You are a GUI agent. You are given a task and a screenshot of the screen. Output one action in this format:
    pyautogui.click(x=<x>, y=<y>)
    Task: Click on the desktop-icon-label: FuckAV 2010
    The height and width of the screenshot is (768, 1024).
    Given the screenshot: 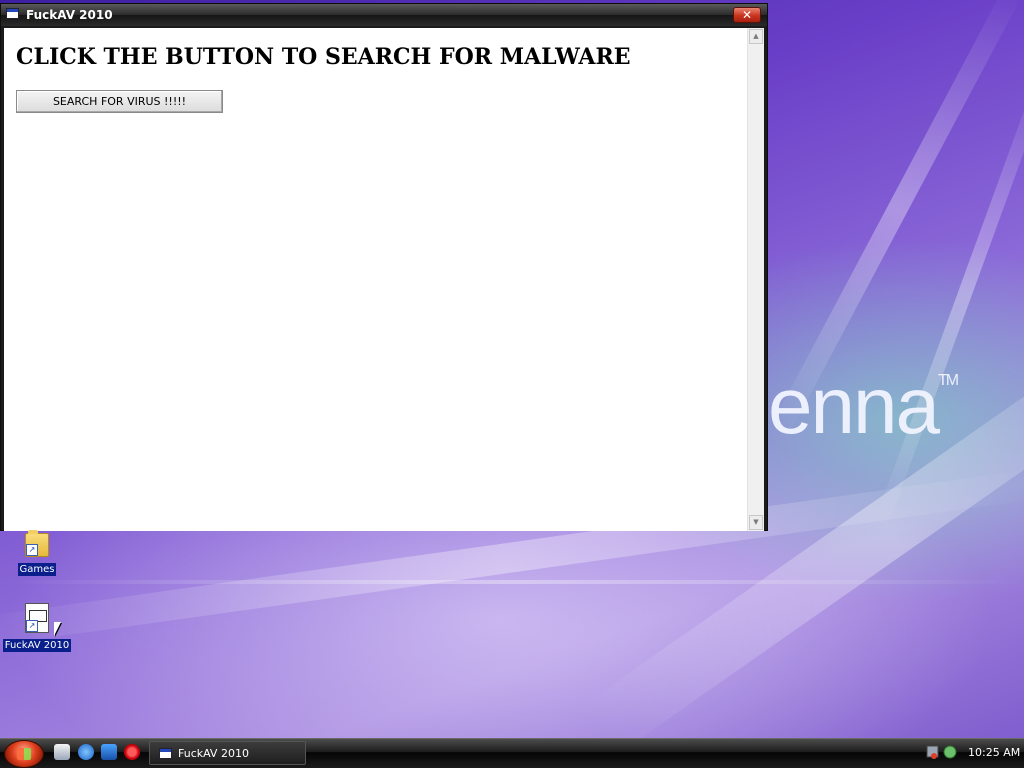 What is the action you would take?
    pyautogui.click(x=37, y=645)
    